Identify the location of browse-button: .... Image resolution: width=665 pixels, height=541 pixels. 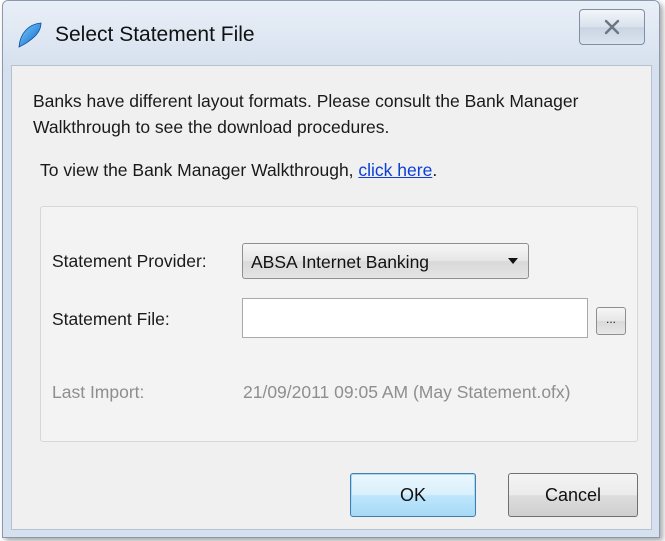
(611, 321).